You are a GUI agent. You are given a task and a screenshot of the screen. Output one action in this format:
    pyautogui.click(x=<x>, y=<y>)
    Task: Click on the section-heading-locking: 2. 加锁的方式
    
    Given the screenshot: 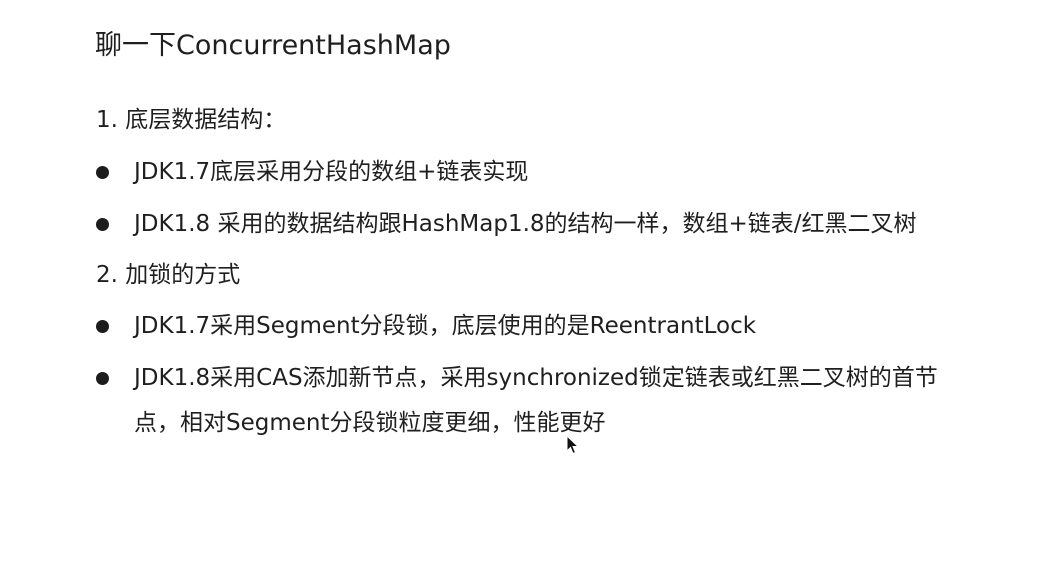 What is the action you would take?
    pyautogui.click(x=168, y=275)
    